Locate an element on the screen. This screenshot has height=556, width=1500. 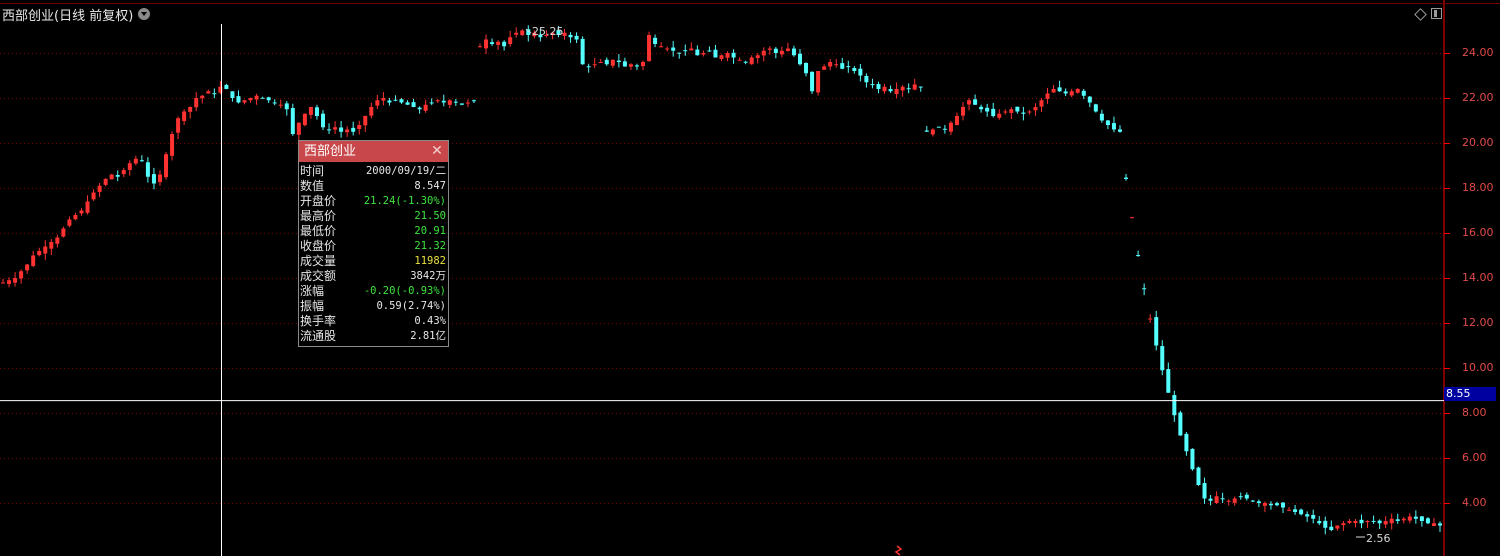
tooltip-value: -0.20(-0.93%) is located at coordinates (404, 291).